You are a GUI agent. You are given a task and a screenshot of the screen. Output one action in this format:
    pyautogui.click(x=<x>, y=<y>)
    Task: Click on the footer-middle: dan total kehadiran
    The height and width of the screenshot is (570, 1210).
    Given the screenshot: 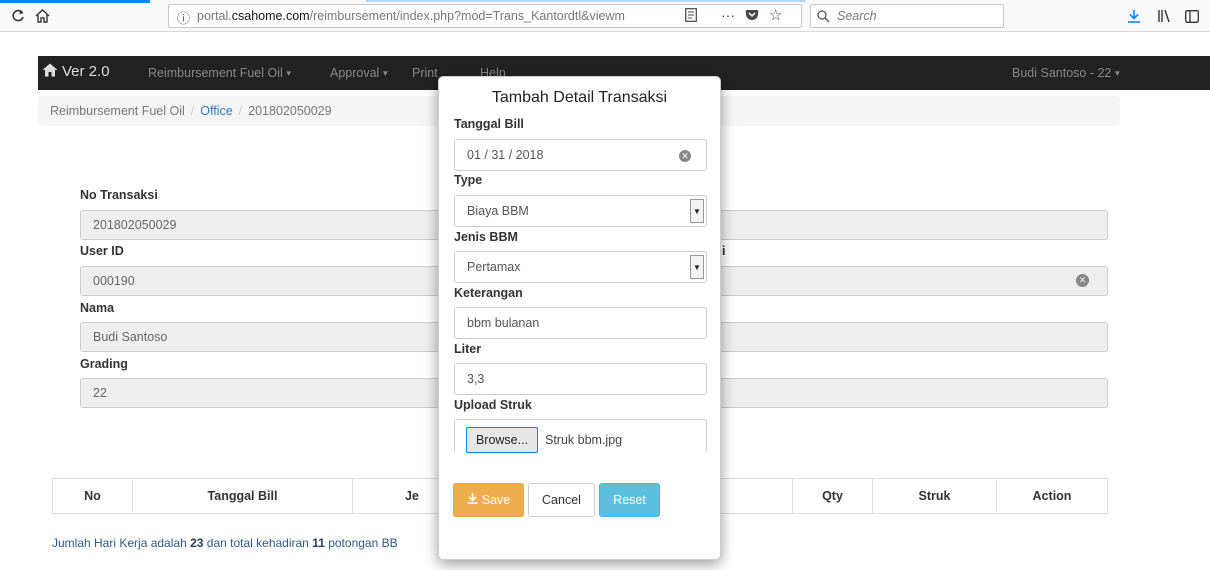 What is the action you would take?
    pyautogui.click(x=258, y=543)
    